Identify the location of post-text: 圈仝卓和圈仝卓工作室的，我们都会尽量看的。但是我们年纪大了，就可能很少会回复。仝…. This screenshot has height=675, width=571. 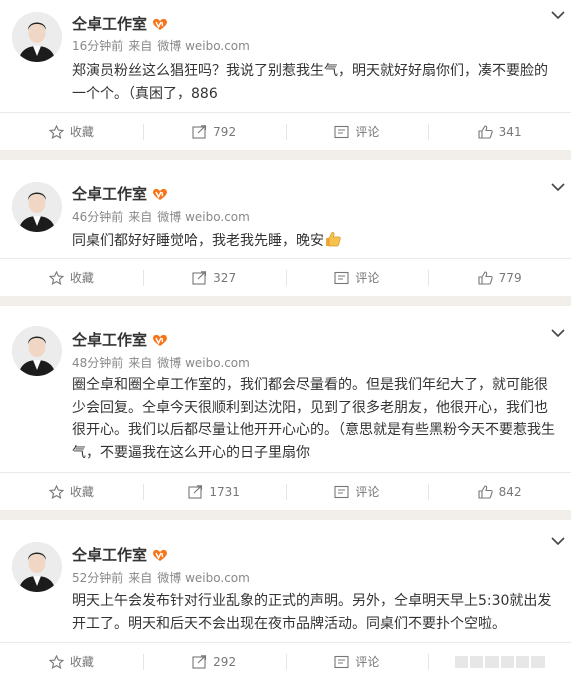
(313, 419).